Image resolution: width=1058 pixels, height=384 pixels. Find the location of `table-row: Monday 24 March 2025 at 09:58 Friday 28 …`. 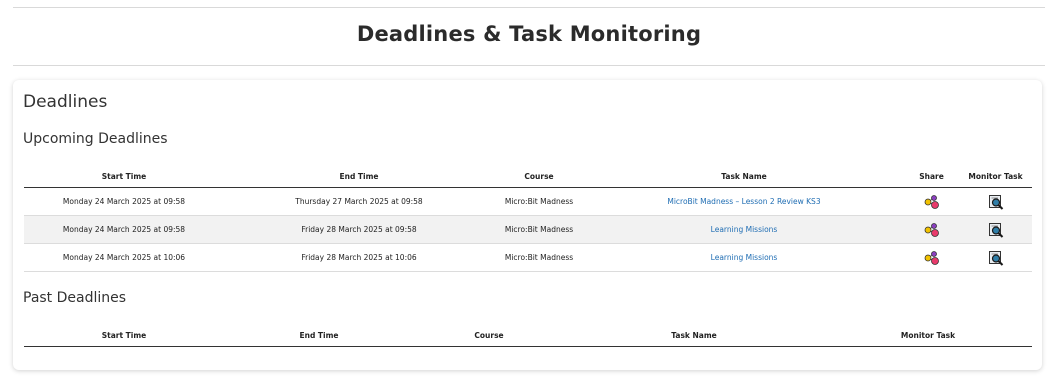

table-row: Monday 24 March 2025 at 09:58 Friday 28 … is located at coordinates (528, 229).